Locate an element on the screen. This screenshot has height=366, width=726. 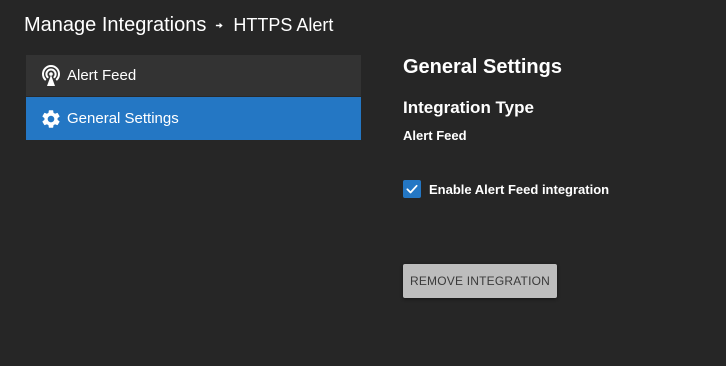
page-title: General Settings is located at coordinates (482, 67).